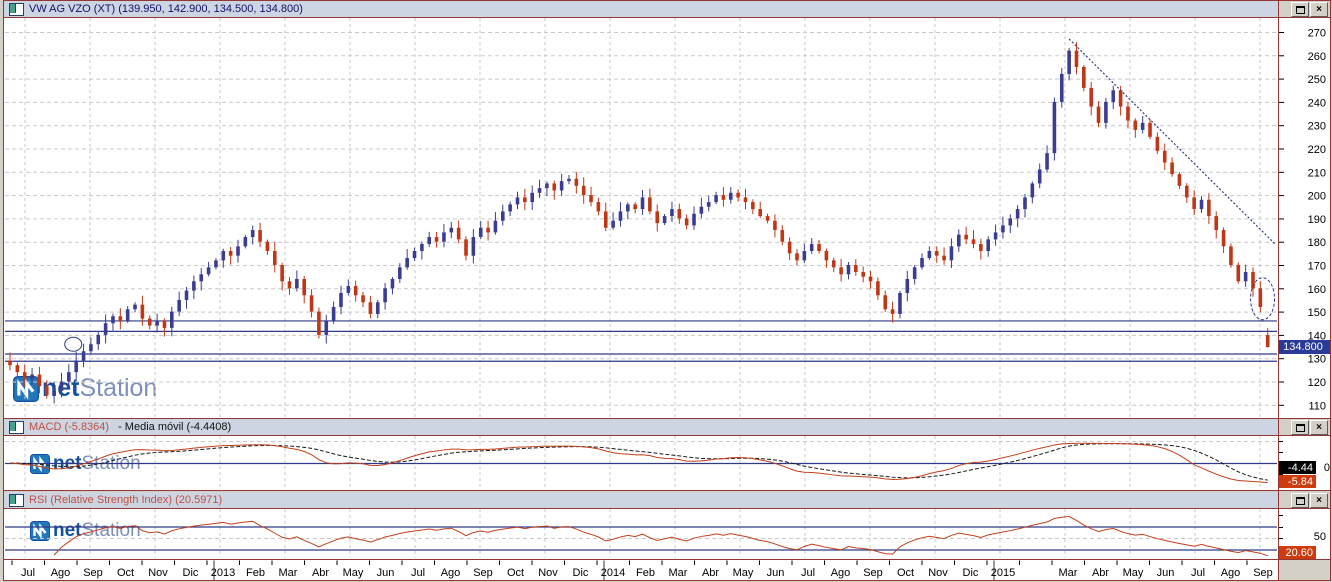 The height and width of the screenshot is (582, 1332). What do you see at coordinates (69, 427) in the screenshot?
I see `macd-title: MACD (-5.8364)` at bounding box center [69, 427].